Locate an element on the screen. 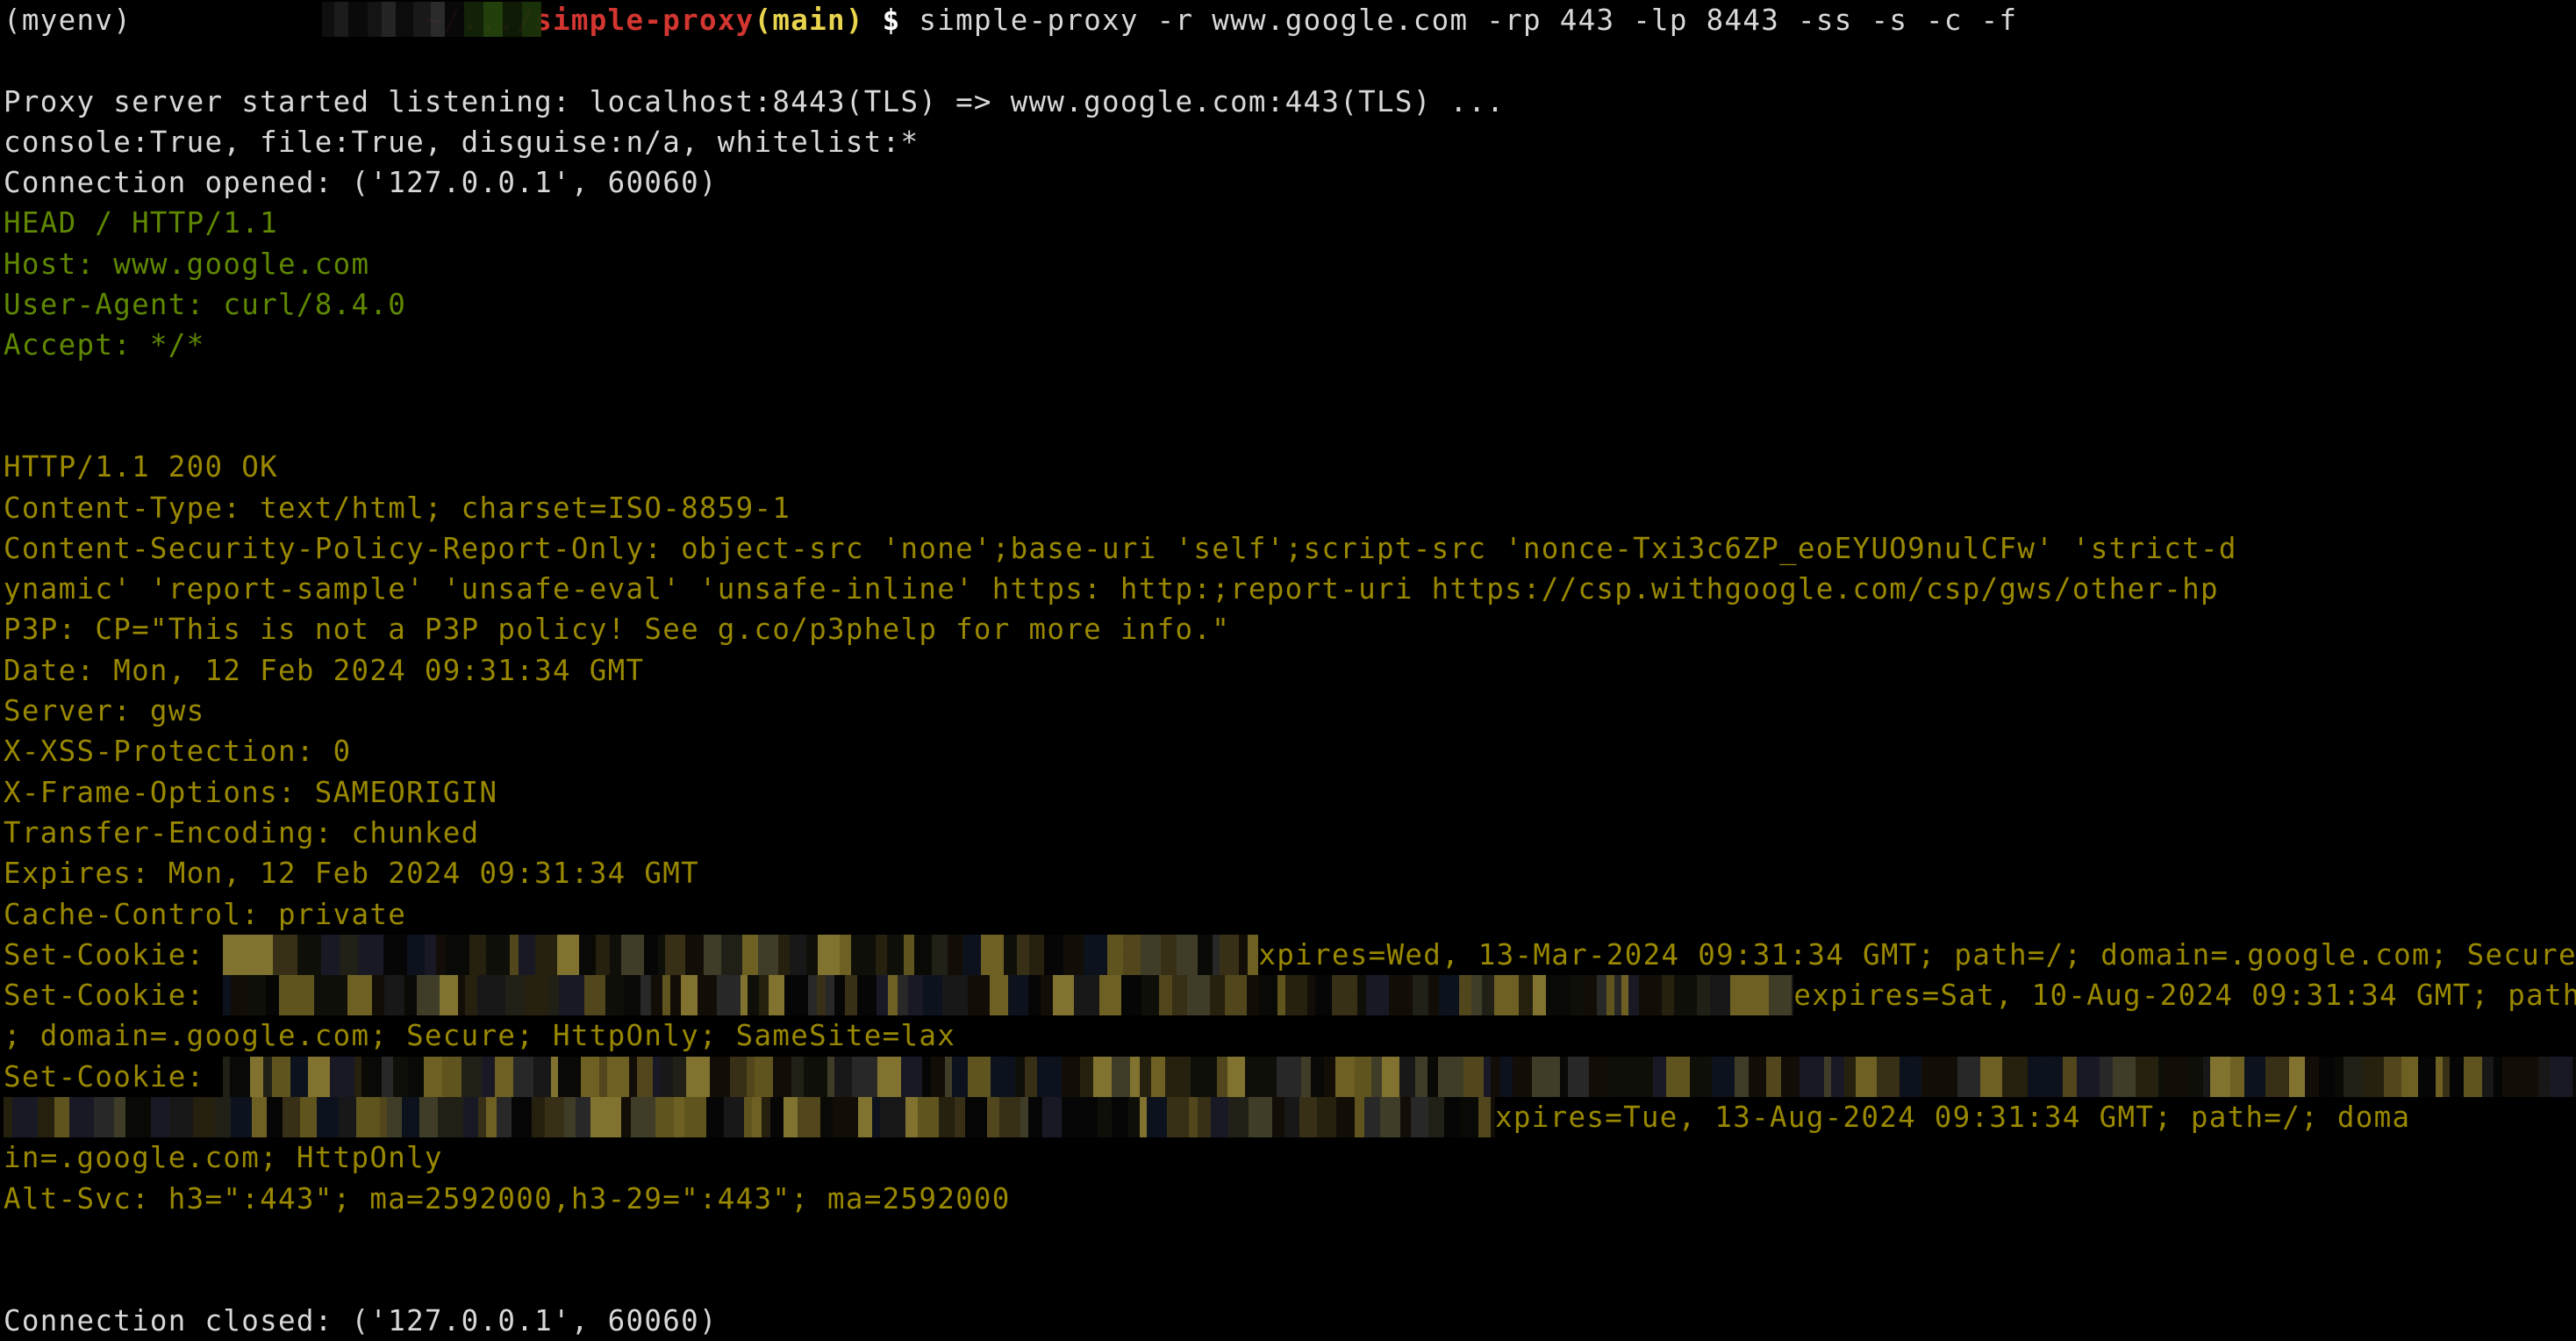 The width and height of the screenshot is (2576, 1341). git-branch-indicator: (main) is located at coordinates (809, 20).